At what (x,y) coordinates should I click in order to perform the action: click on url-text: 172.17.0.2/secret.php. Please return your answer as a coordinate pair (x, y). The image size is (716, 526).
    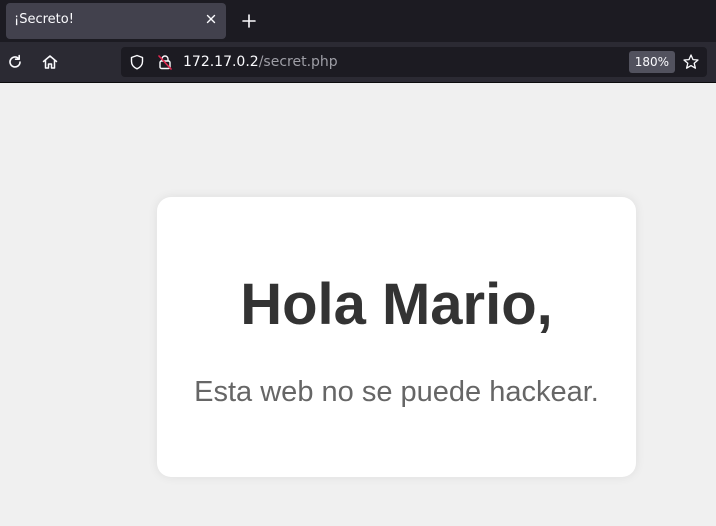
    Looking at the image, I should click on (260, 62).